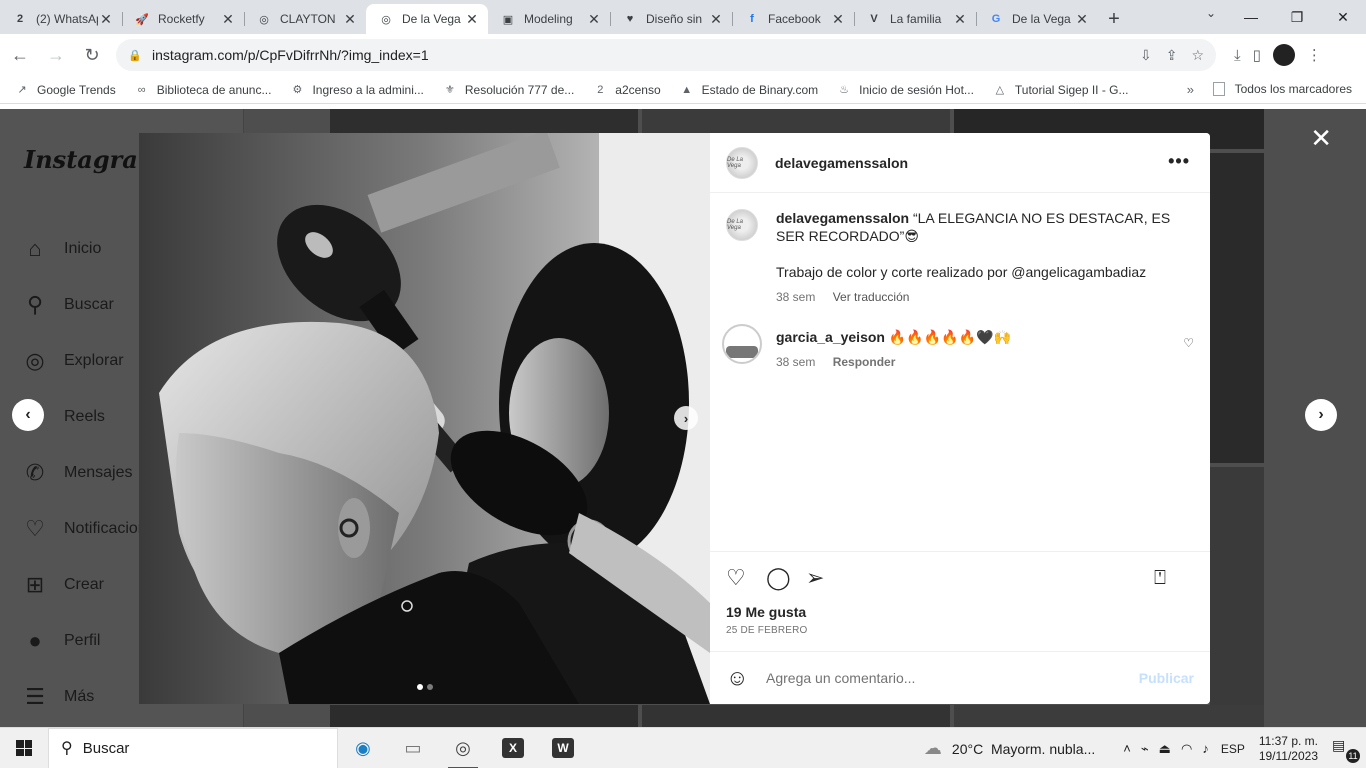 This screenshot has height=768, width=1366. Describe the element at coordinates (20, 55) in the screenshot. I see `back-arrow-icon: ←` at that location.